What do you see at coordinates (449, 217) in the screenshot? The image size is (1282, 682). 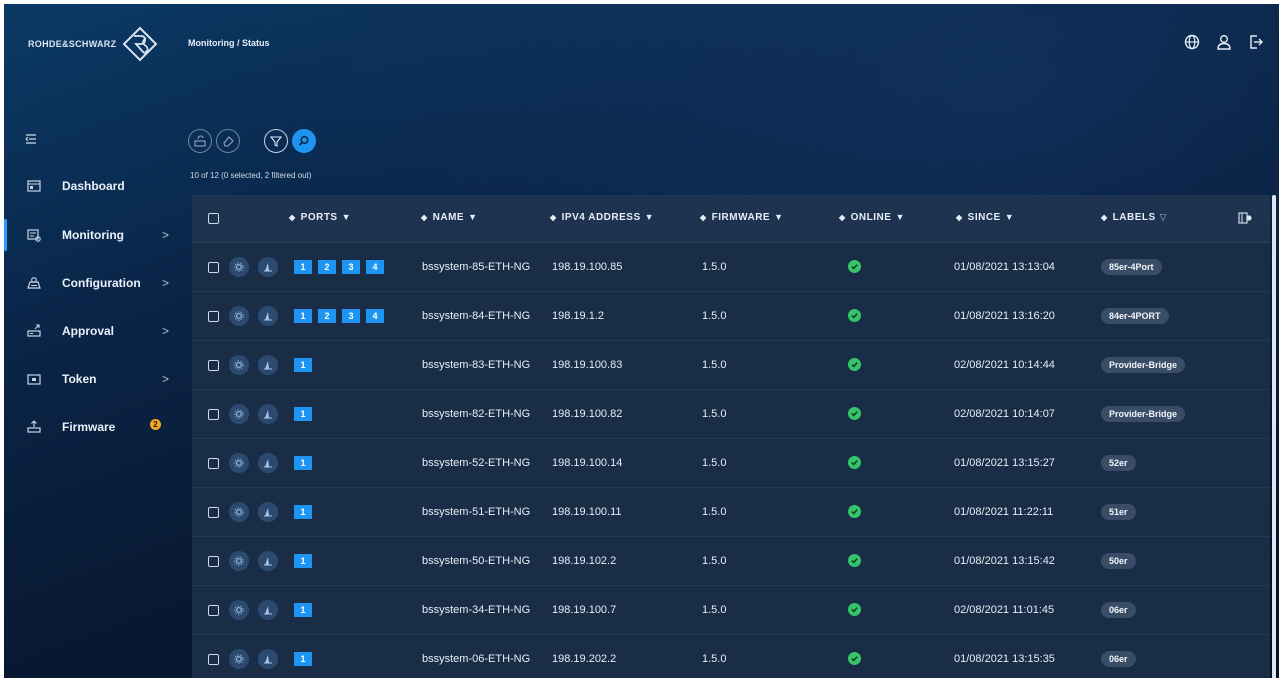 I see `column-header-name: ◆ NAME ▼` at bounding box center [449, 217].